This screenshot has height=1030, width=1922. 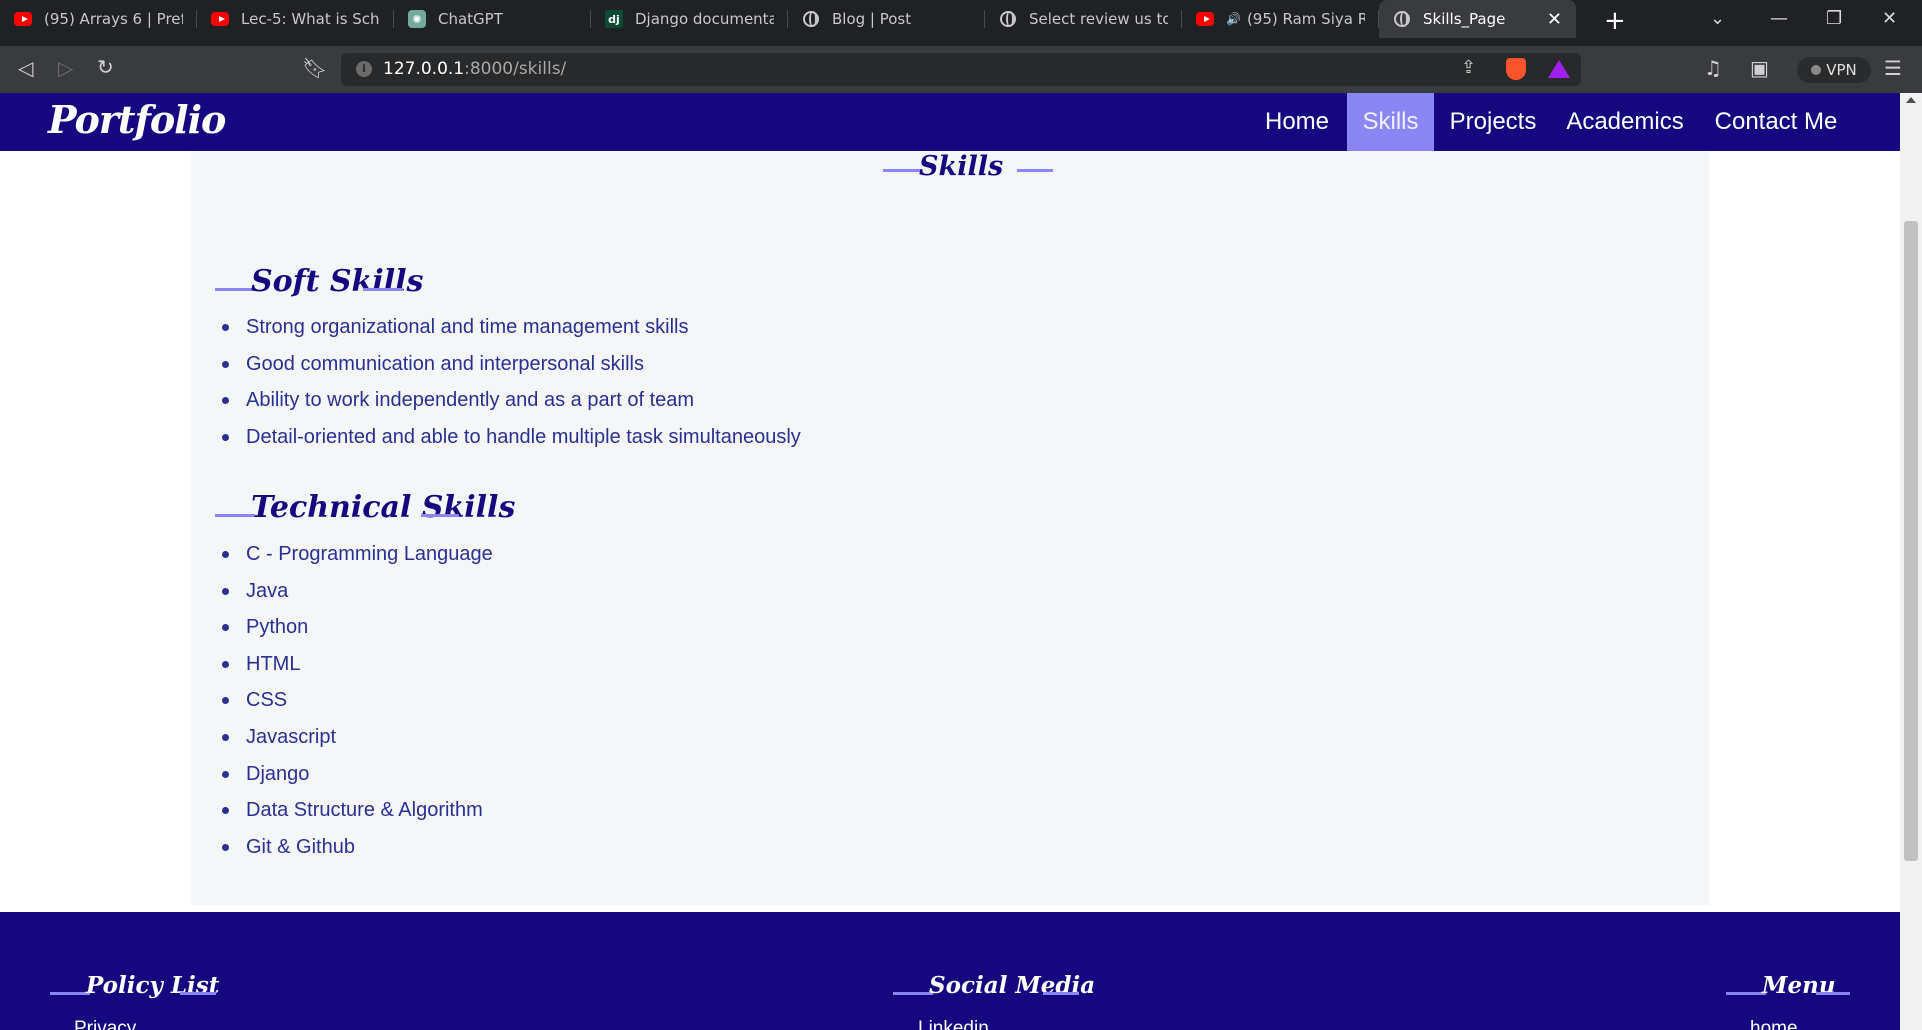 What do you see at coordinates (357, 591) in the screenshot?
I see `list-item: Java` at bounding box center [357, 591].